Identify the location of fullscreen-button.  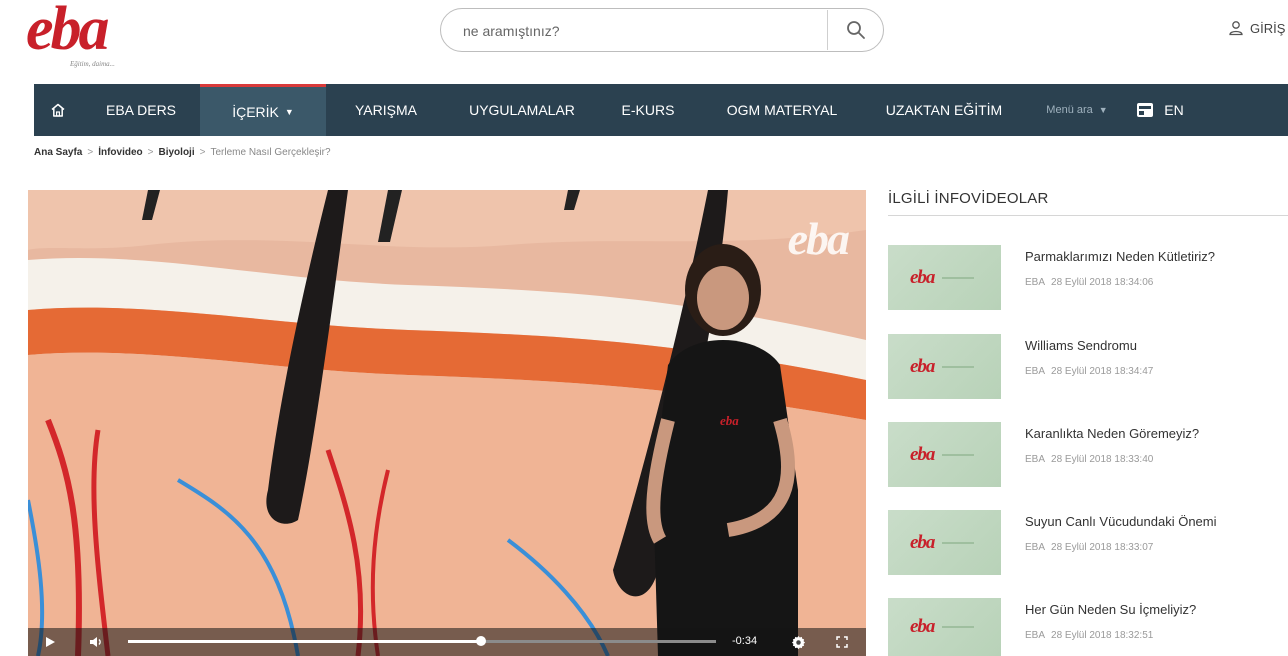
(842, 642).